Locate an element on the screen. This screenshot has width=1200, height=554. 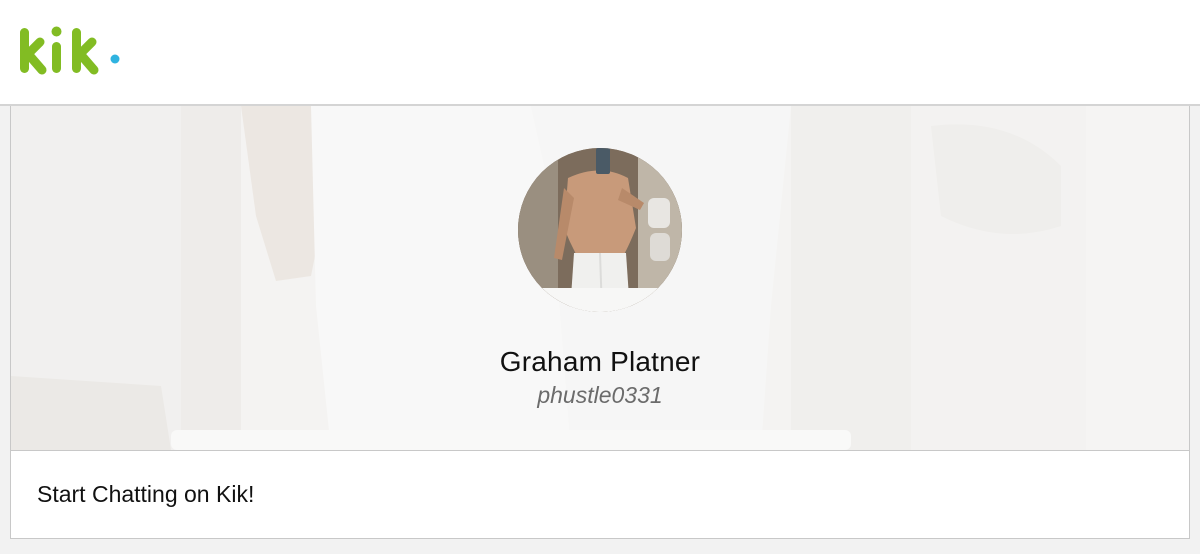
profile-photo-icon is located at coordinates (600, 230).